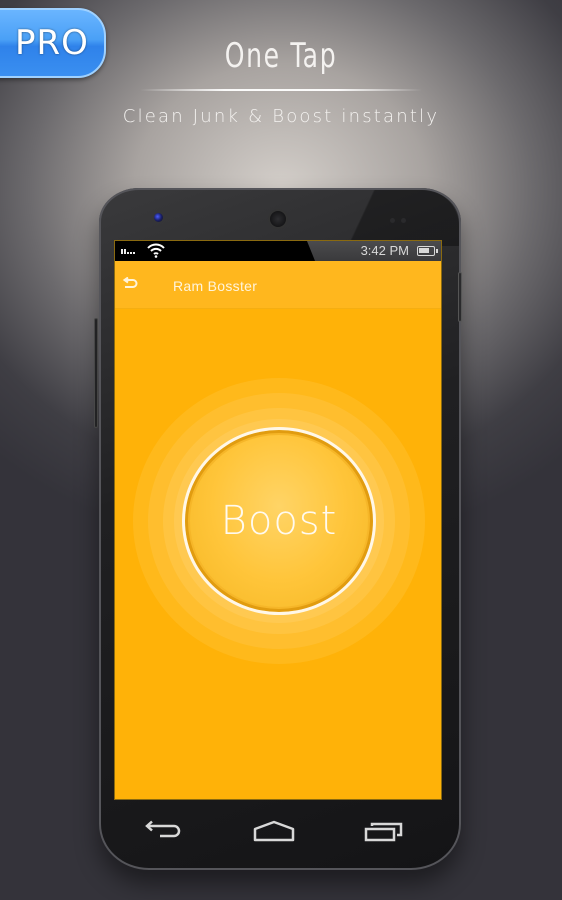 This screenshot has height=900, width=562. What do you see at coordinates (130, 284) in the screenshot?
I see `back-arrow-icon` at bounding box center [130, 284].